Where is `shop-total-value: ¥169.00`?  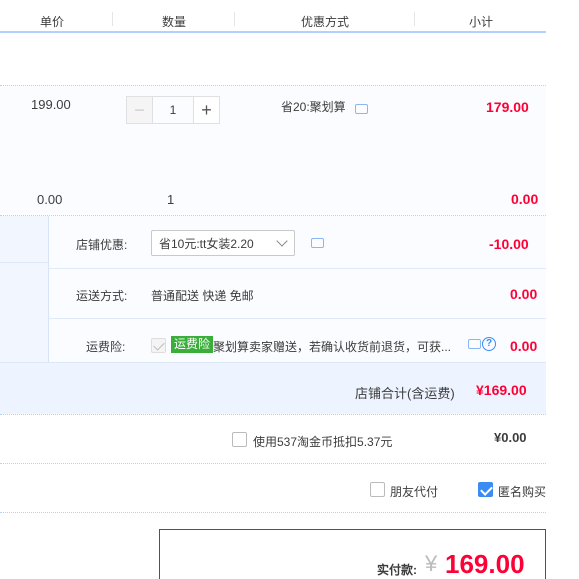 shop-total-value: ¥169.00 is located at coordinates (501, 390).